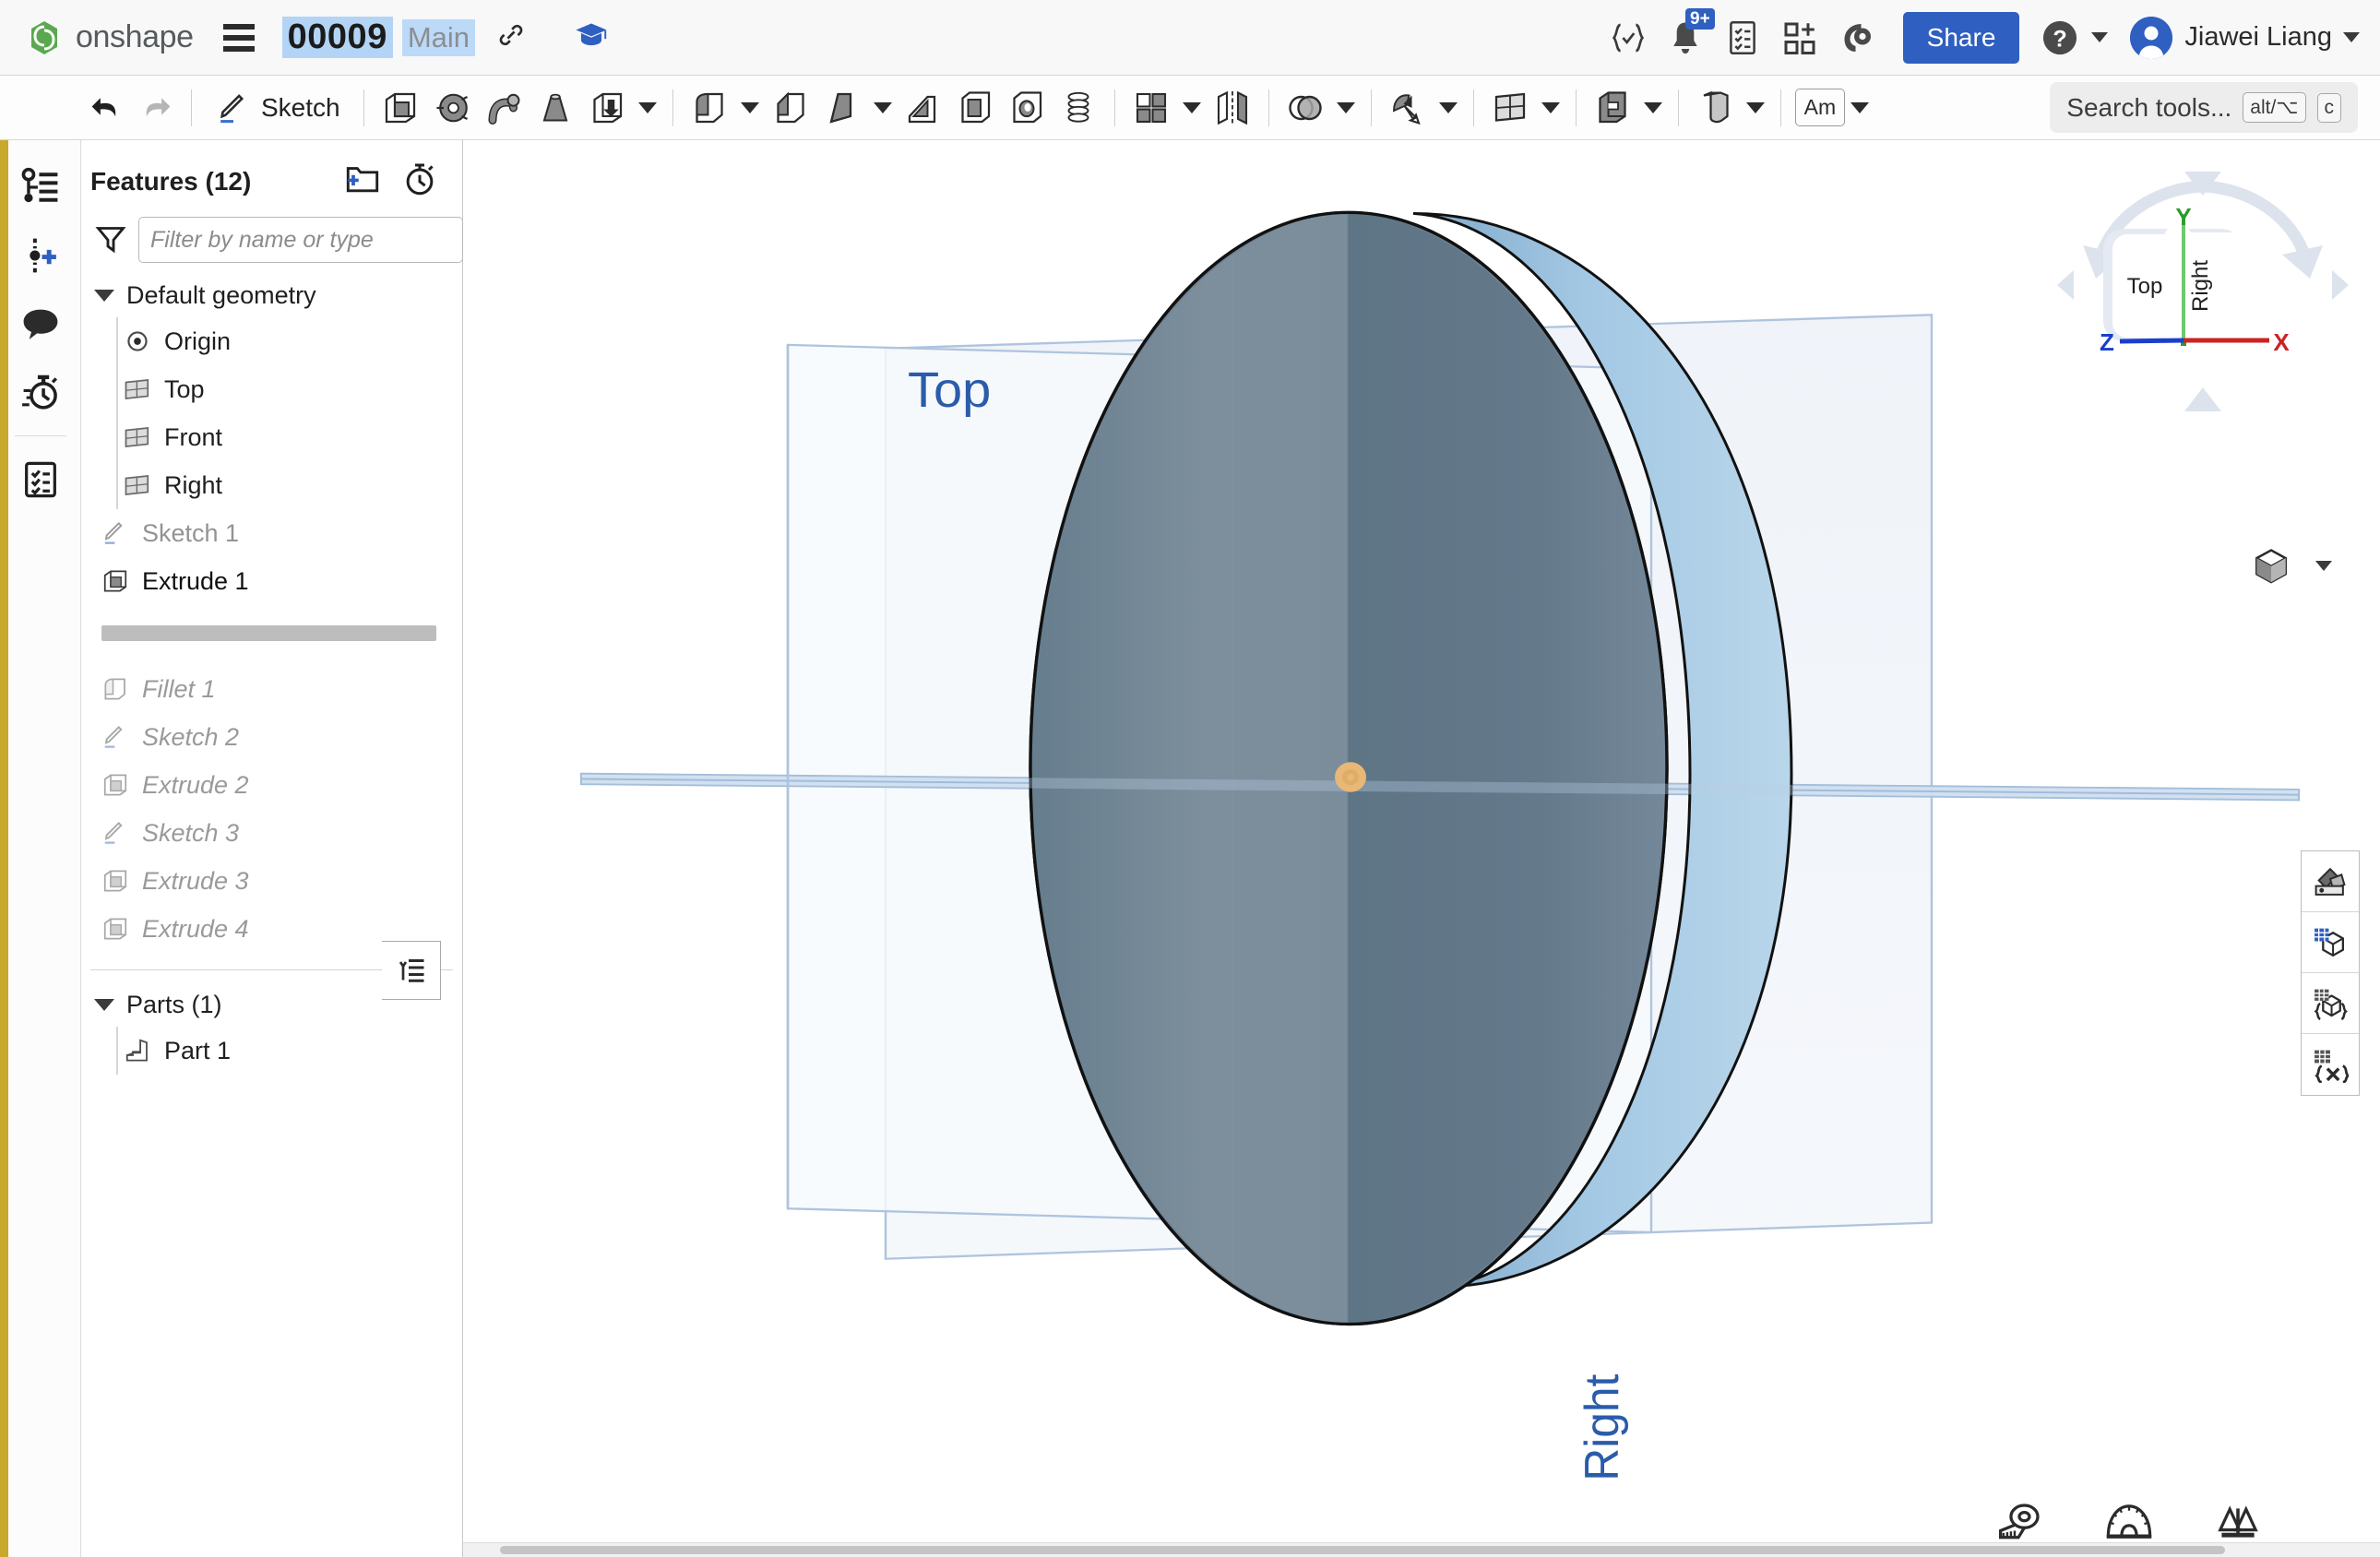 This screenshot has width=2380, height=1557. I want to click on rib-tool, so click(923, 108).